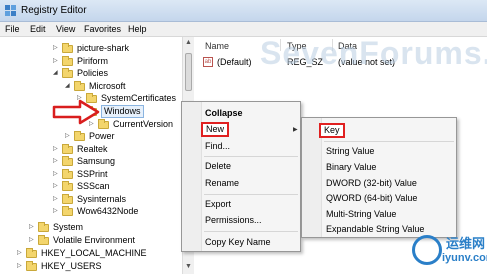 The height and width of the screenshot is (274, 487). What do you see at coordinates (68, 227) in the screenshot?
I see `tree-item-label: System` at bounding box center [68, 227].